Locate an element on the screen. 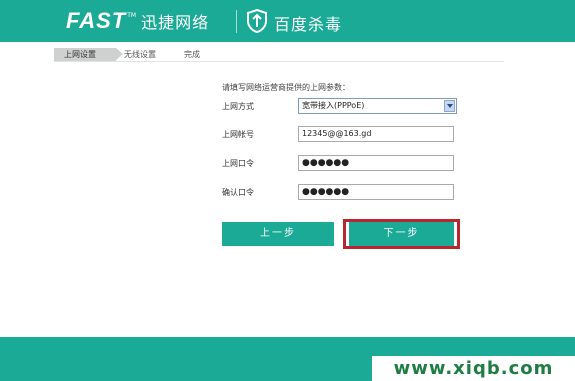 Image resolution: width=575 pixels, height=381 pixels. next-step-highlight: 下一步 is located at coordinates (401, 234).